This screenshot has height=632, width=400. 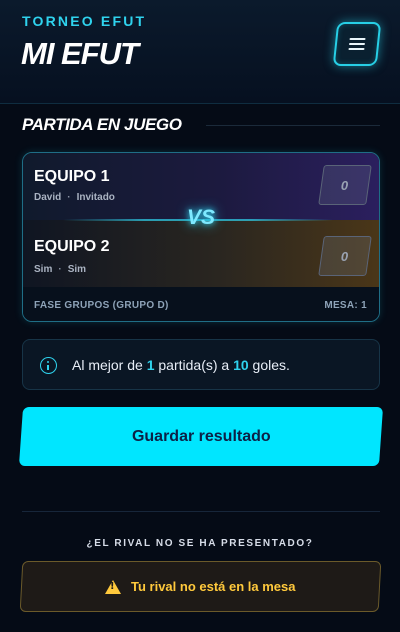 What do you see at coordinates (201, 511) in the screenshot?
I see `section-separator` at bounding box center [201, 511].